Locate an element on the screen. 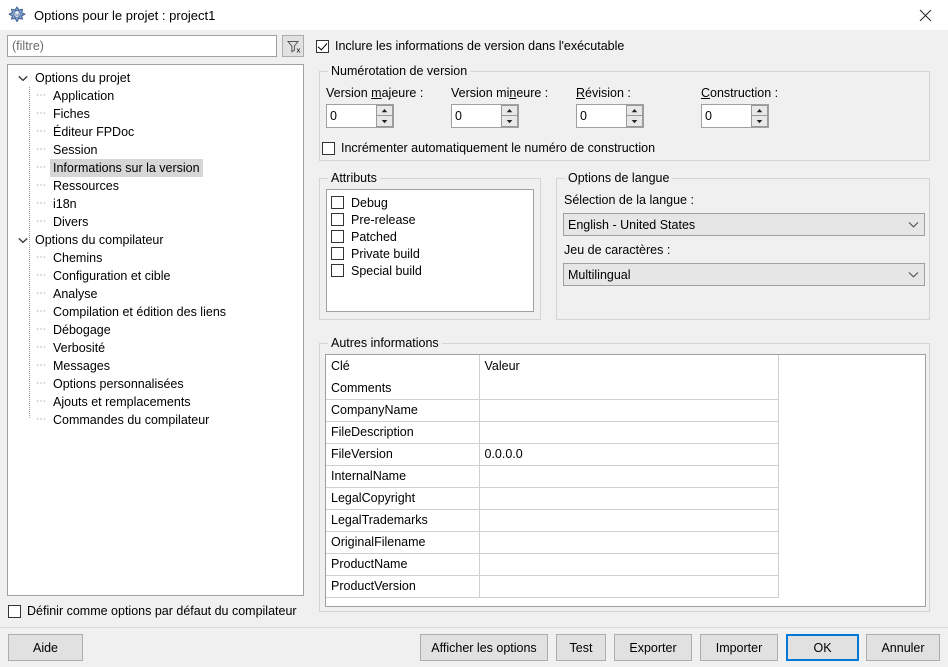 This screenshot has height=667, width=948. table-row: Comments is located at coordinates (552, 388).